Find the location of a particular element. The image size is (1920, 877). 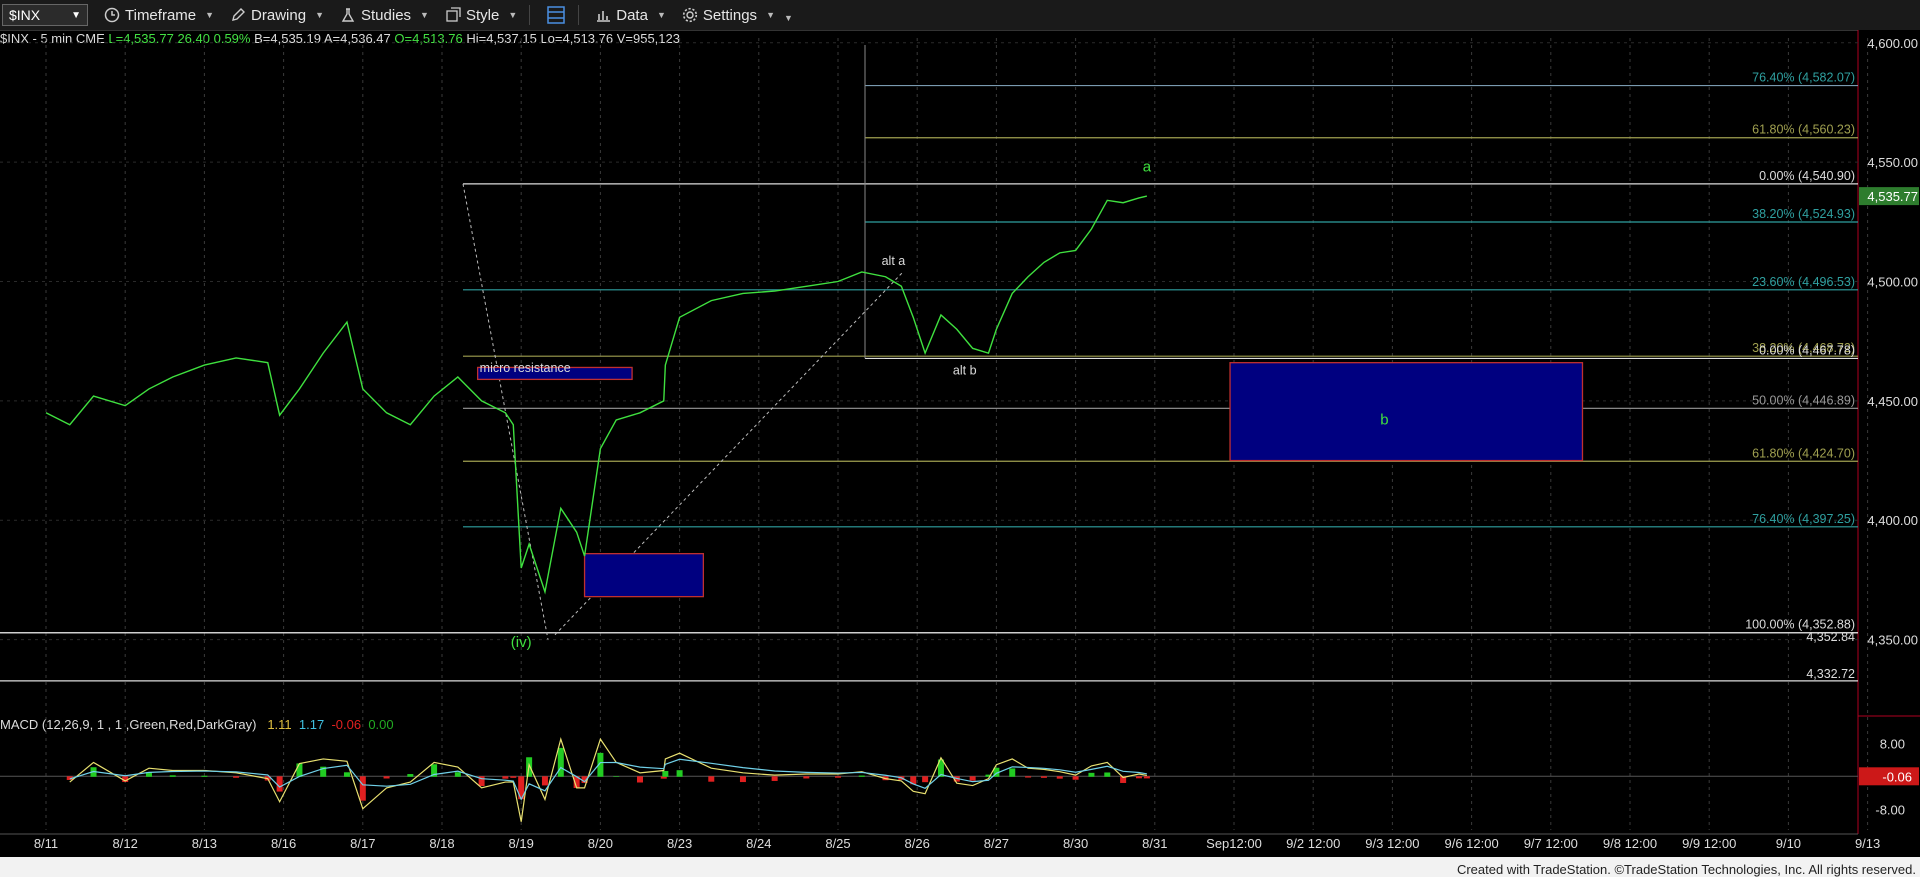

macd-last-label: -0.06 is located at coordinates (1897, 776).